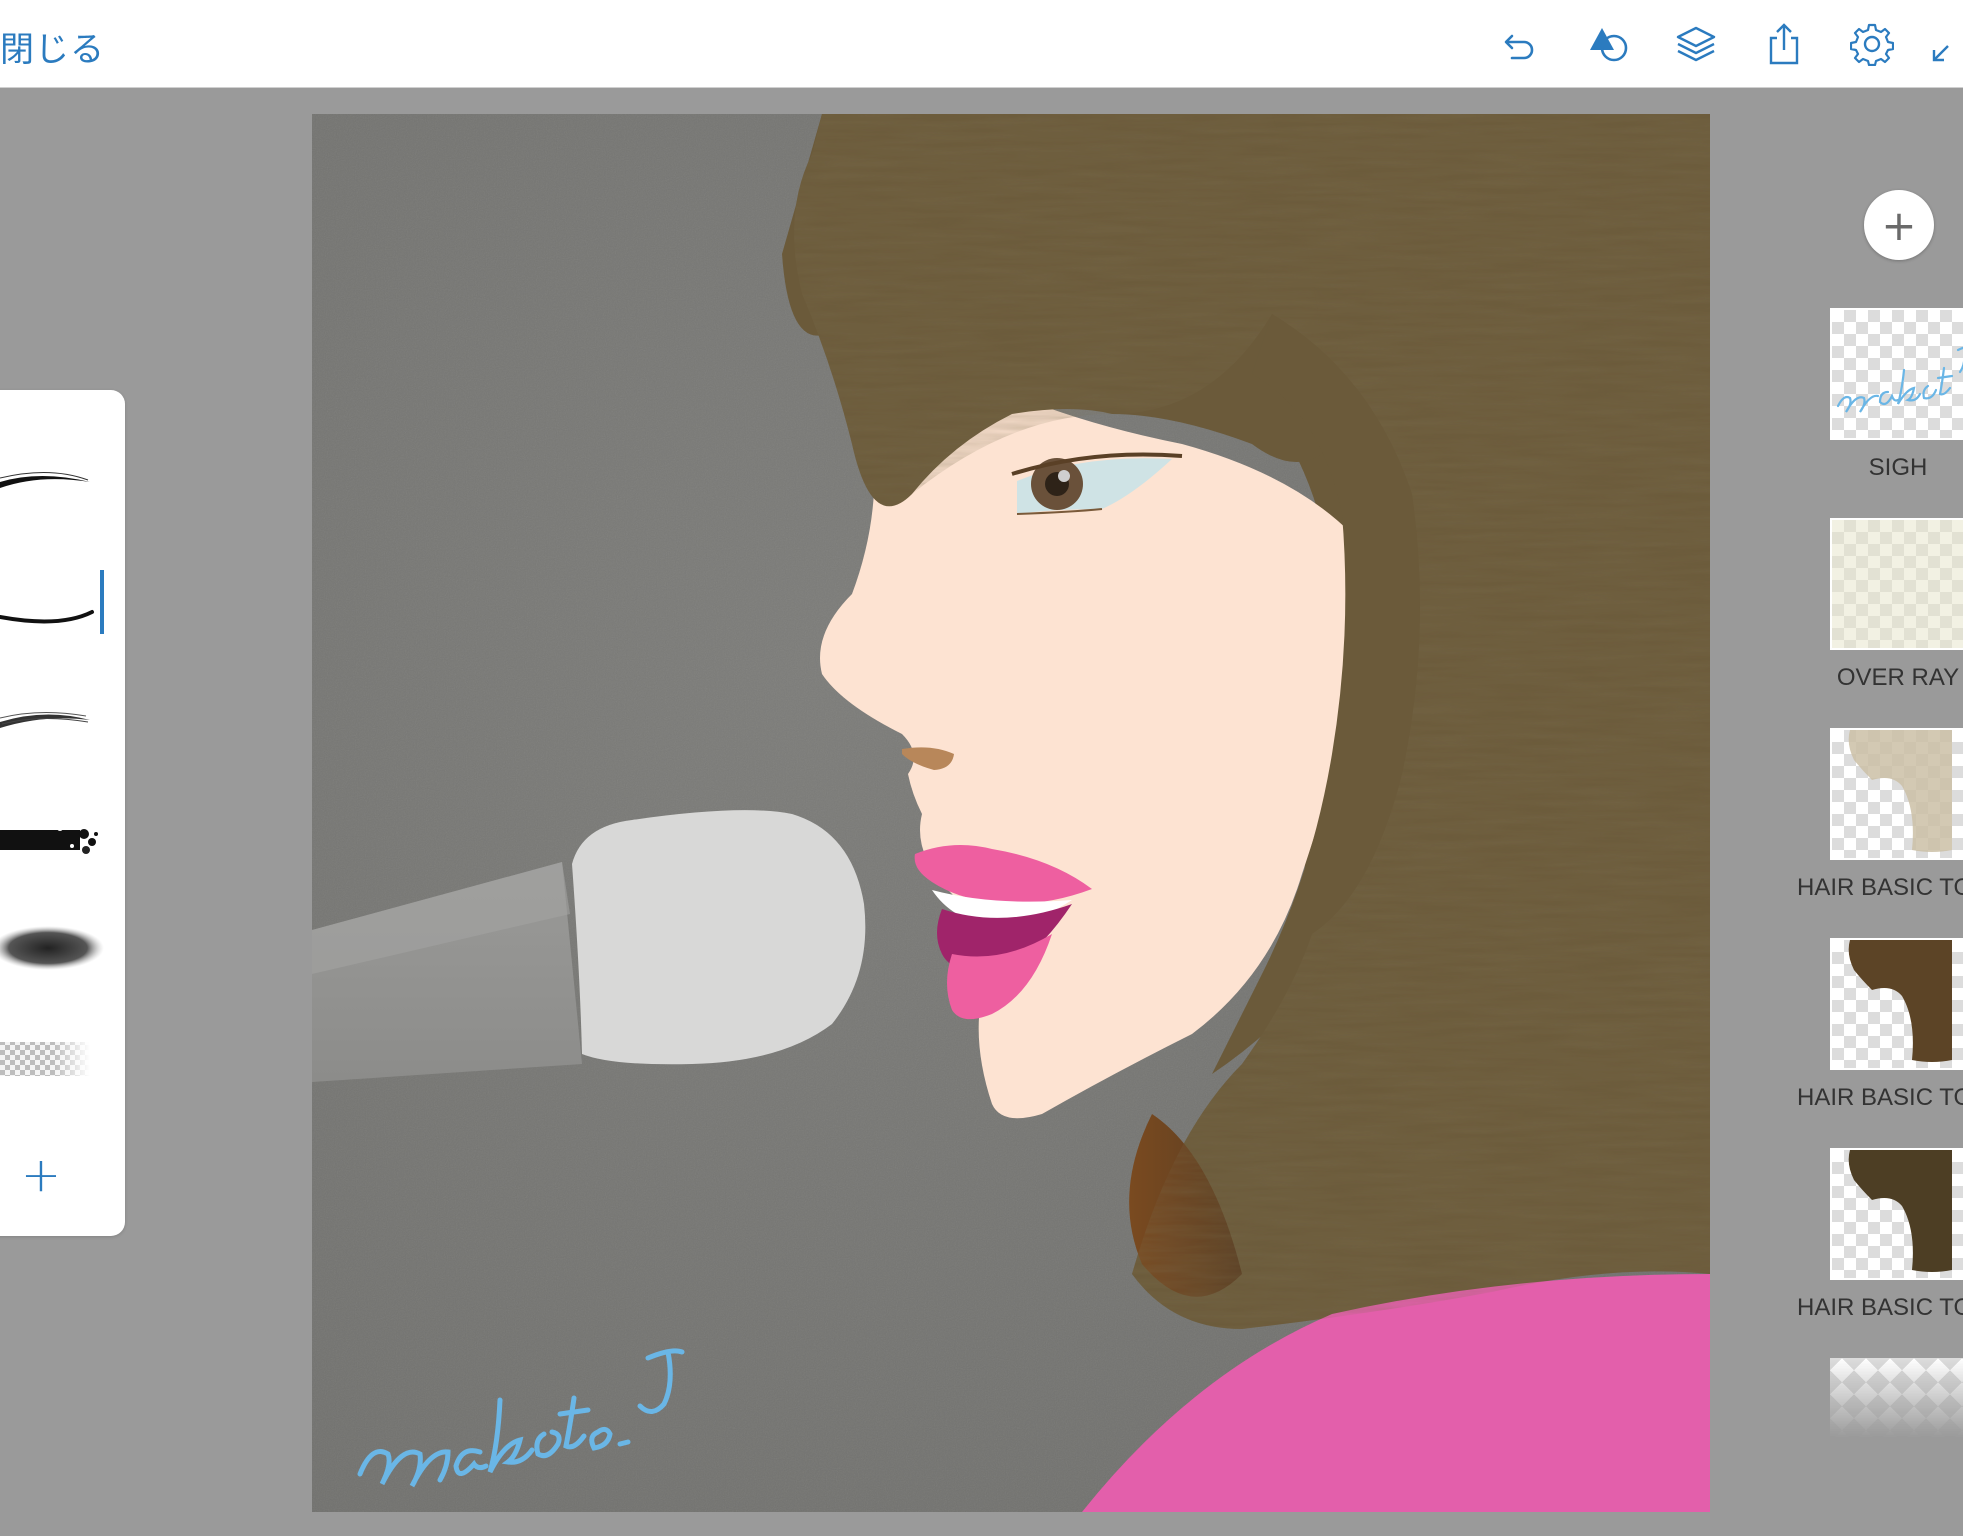  Describe the element at coordinates (55, 948) in the screenshot. I see `brush-soft` at that location.